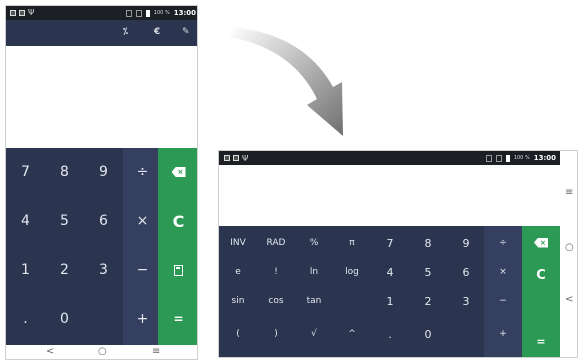 This screenshot has height=363, width=579. What do you see at coordinates (276, 334) in the screenshot?
I see `key-close-paren: )` at bounding box center [276, 334].